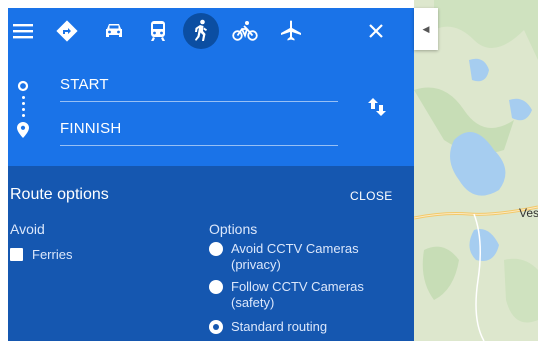 This screenshot has width=538, height=341. I want to click on ferries-label: Ferries, so click(52, 254).